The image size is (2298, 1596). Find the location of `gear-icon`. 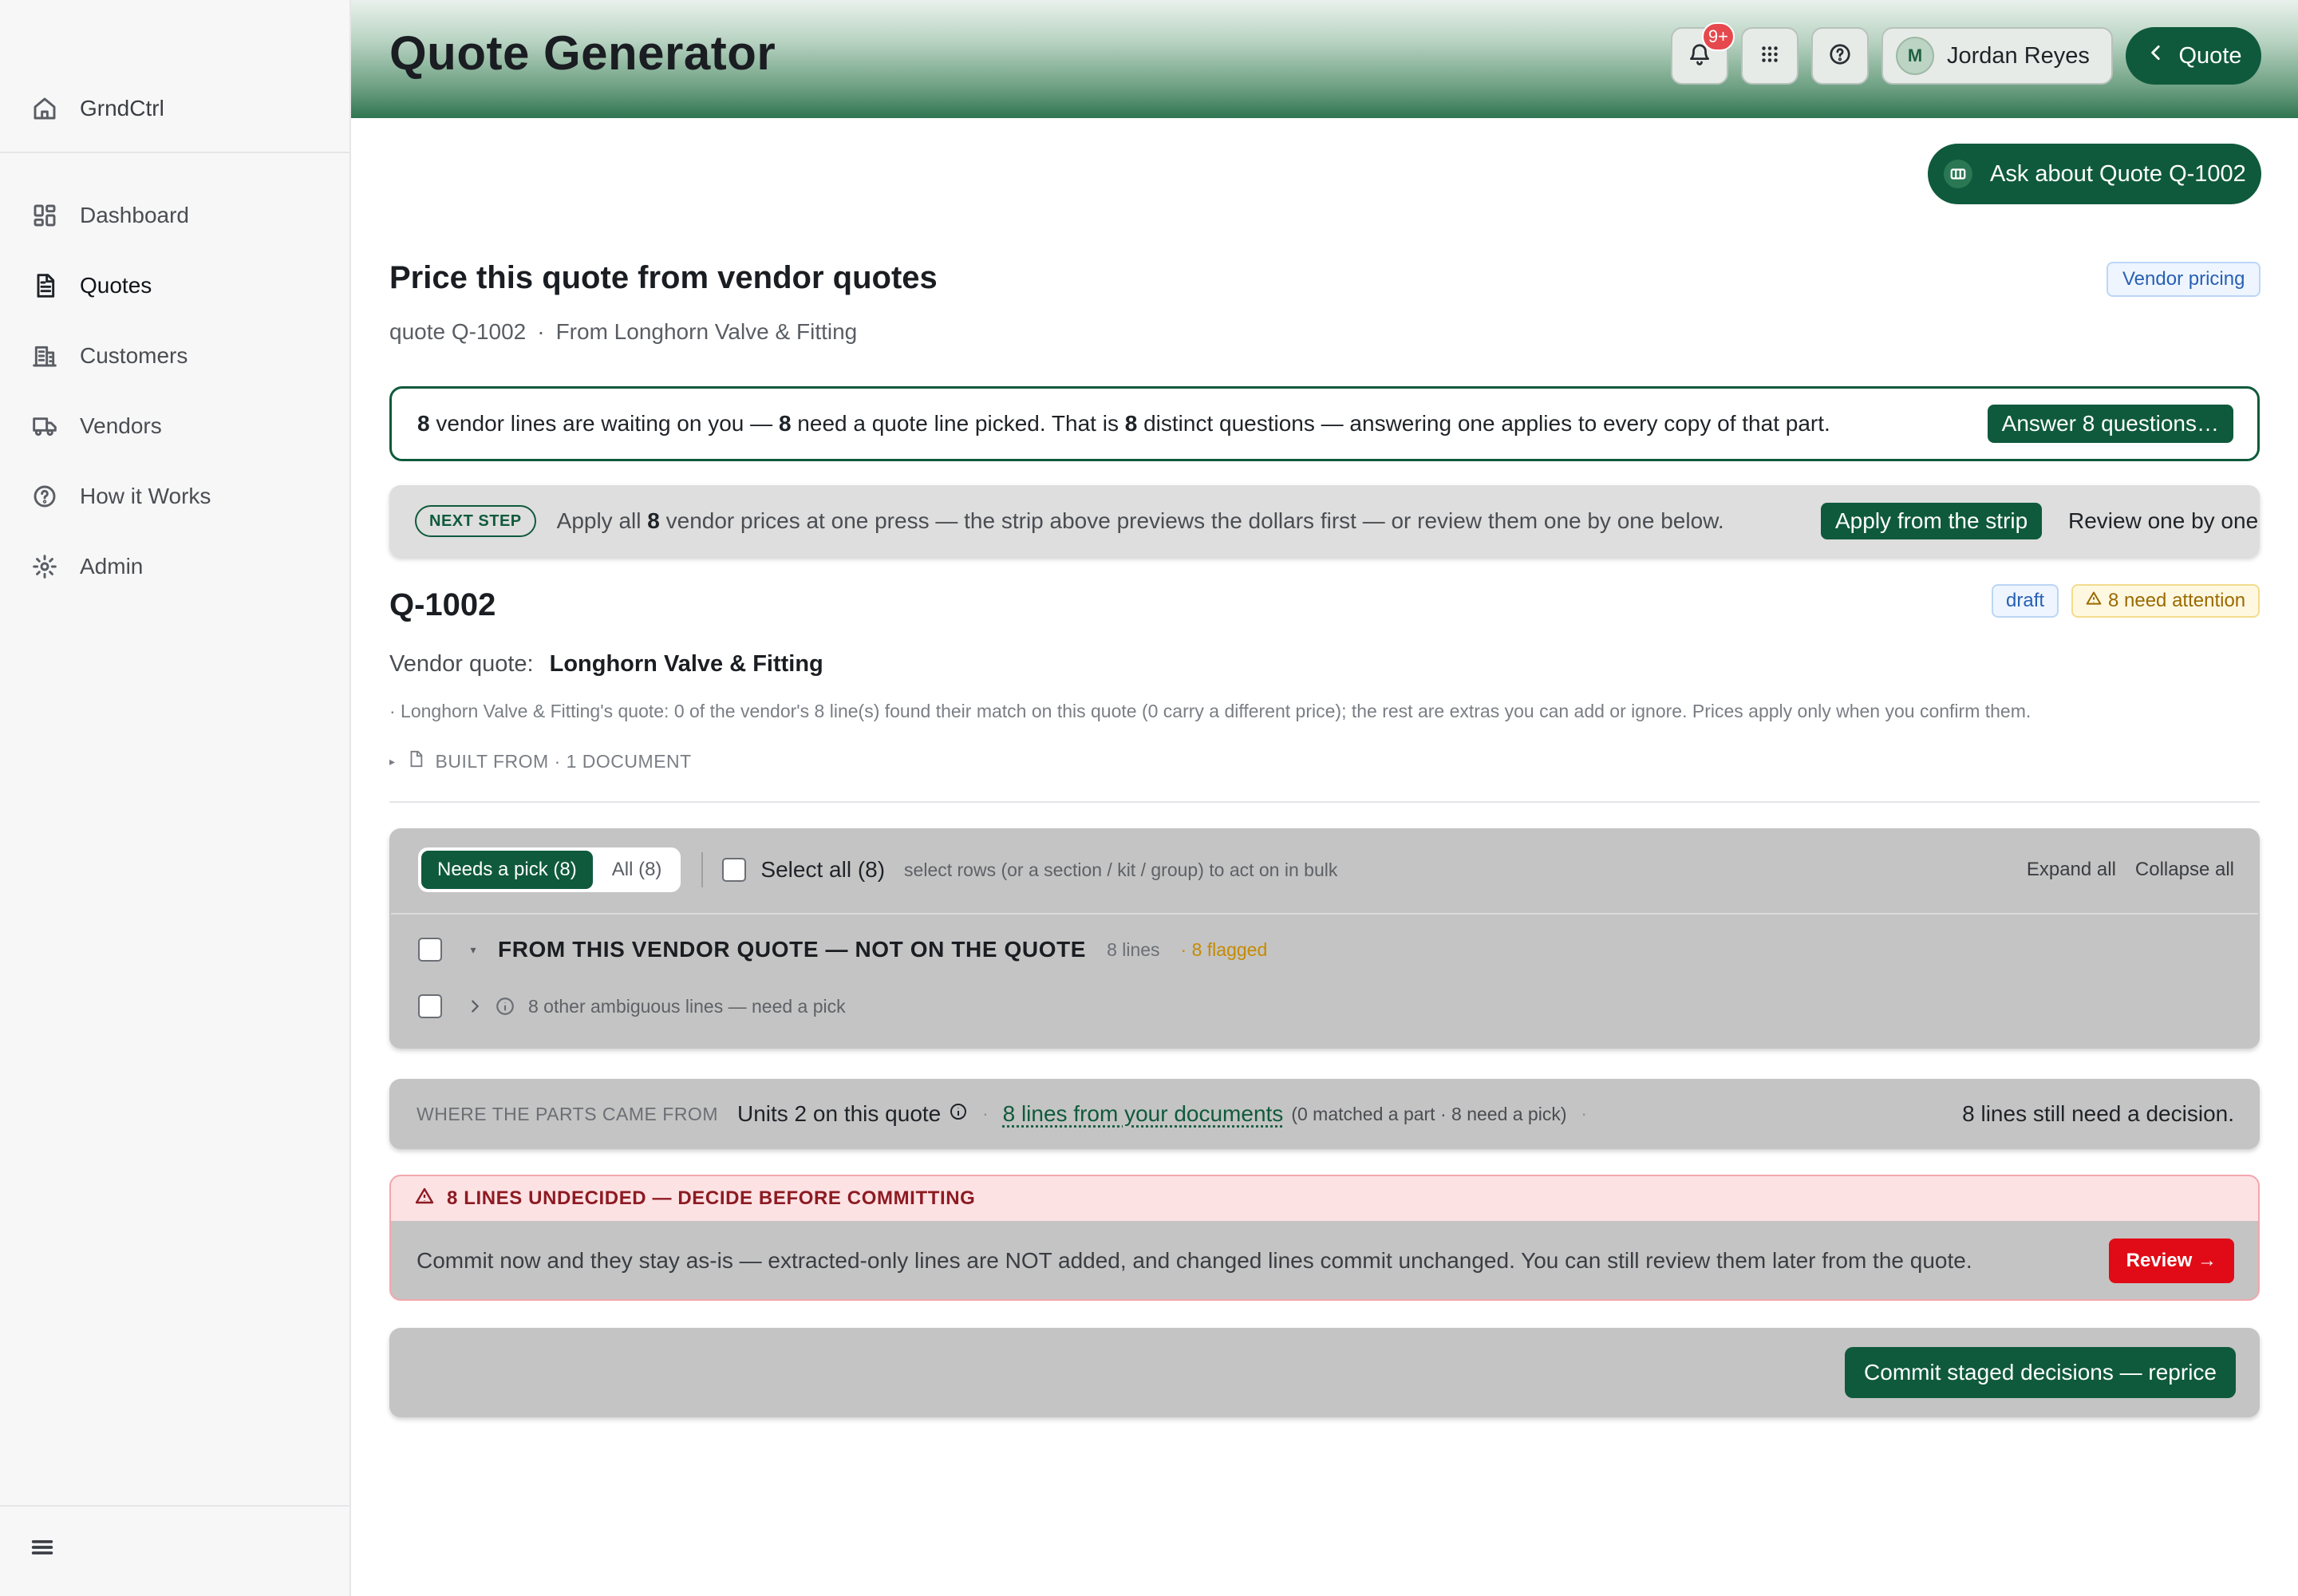

gear-icon is located at coordinates (44, 566).